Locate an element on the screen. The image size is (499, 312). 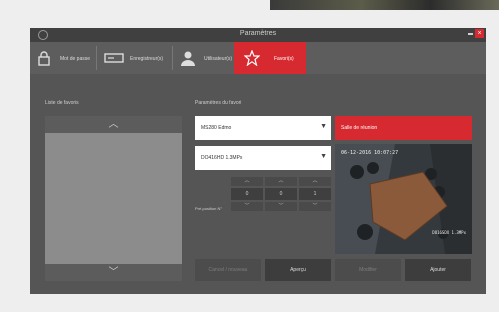
tab-favorites: Favori(s) is located at coordinates (270, 58).